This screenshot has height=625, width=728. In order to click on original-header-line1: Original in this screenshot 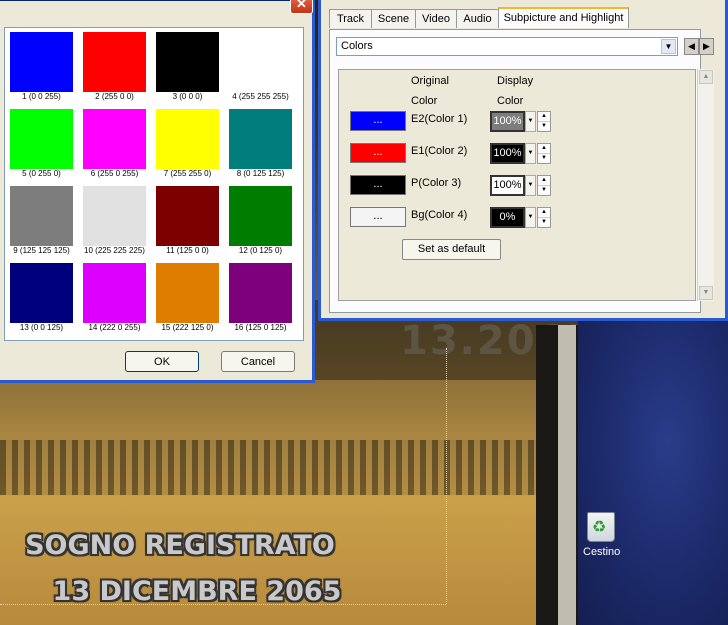, I will do `click(430, 81)`.